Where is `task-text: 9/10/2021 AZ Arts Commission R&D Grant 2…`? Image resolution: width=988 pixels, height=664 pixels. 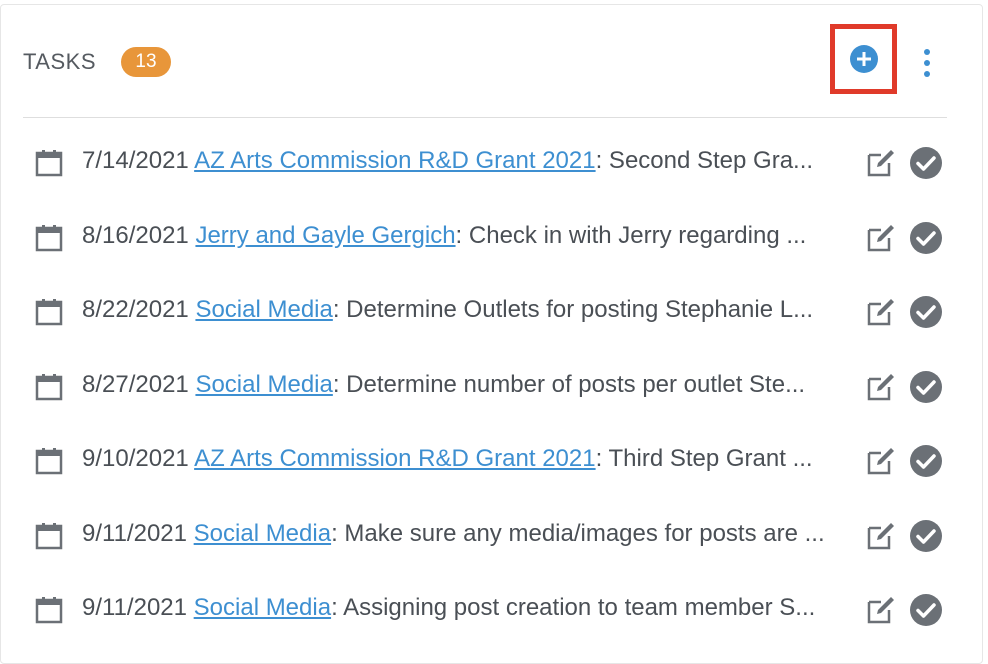 task-text: 9/10/2021 AZ Arts Commission R&D Grant 2… is located at coordinates (463, 459).